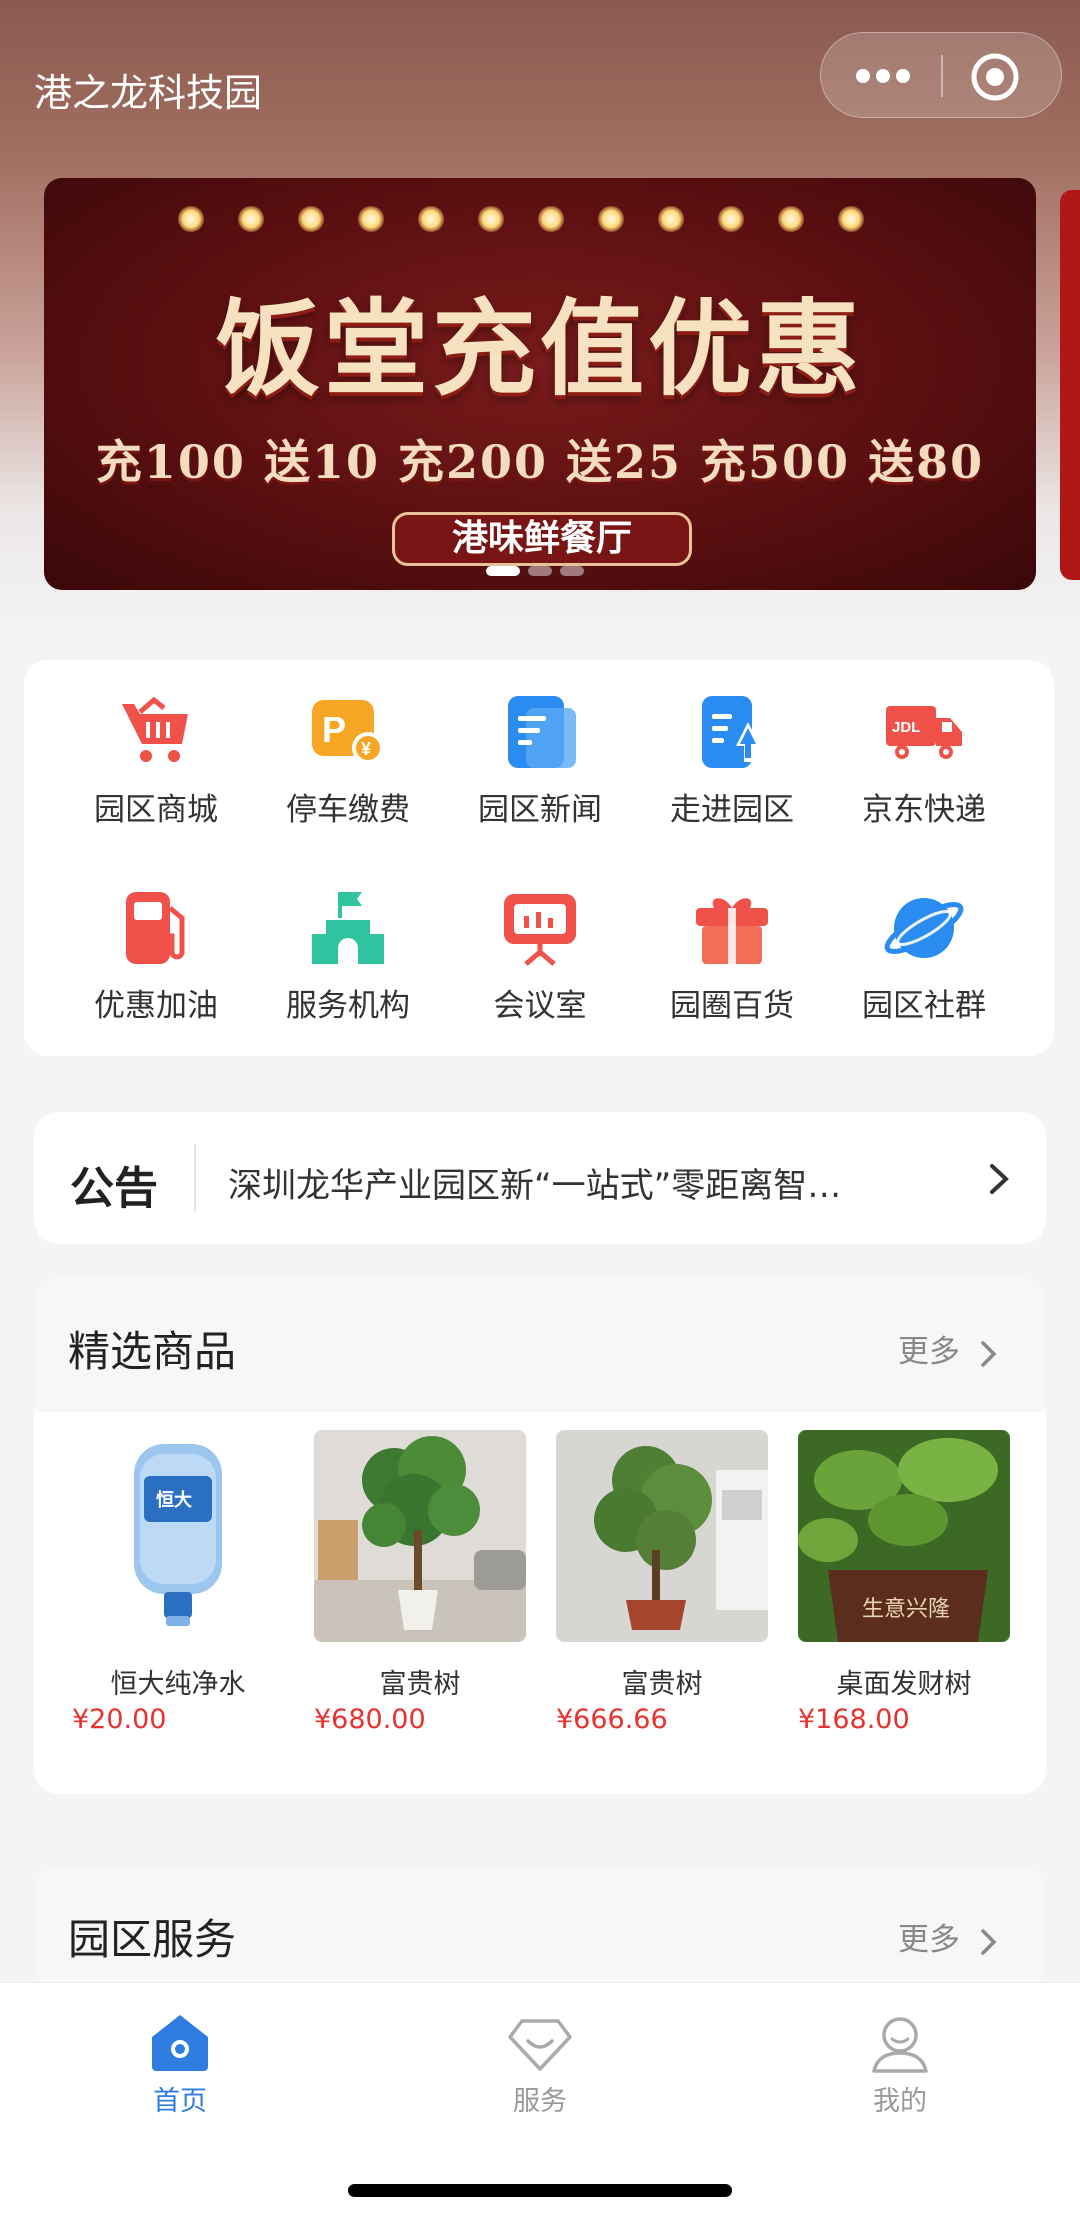 This screenshot has width=1080, height=2221. Describe the element at coordinates (542, 539) in the screenshot. I see `banner-restaurant-tag: 港味鲜餐厅` at that location.